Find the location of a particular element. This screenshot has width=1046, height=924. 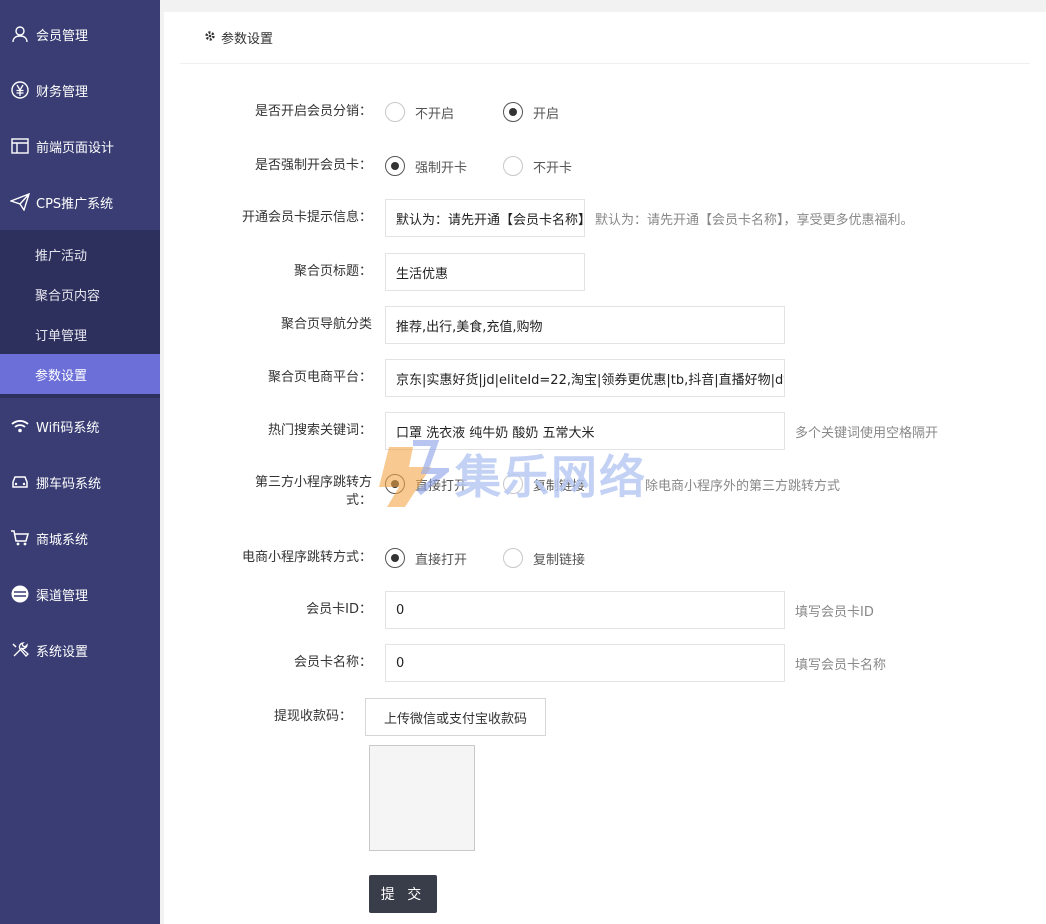

force-card-off-radio: 不开卡 is located at coordinates (553, 166).